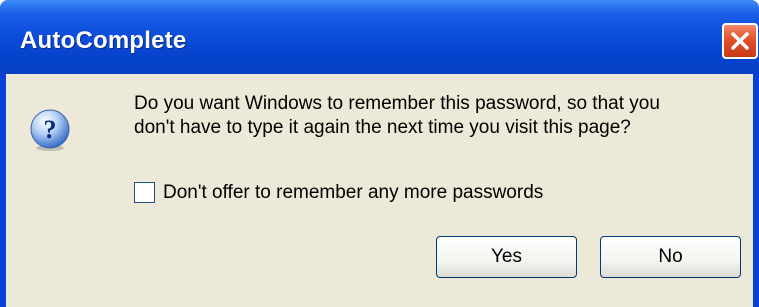 The image size is (759, 307). Describe the element at coordinates (144, 192) in the screenshot. I see `dont-offer-checkbox` at that location.